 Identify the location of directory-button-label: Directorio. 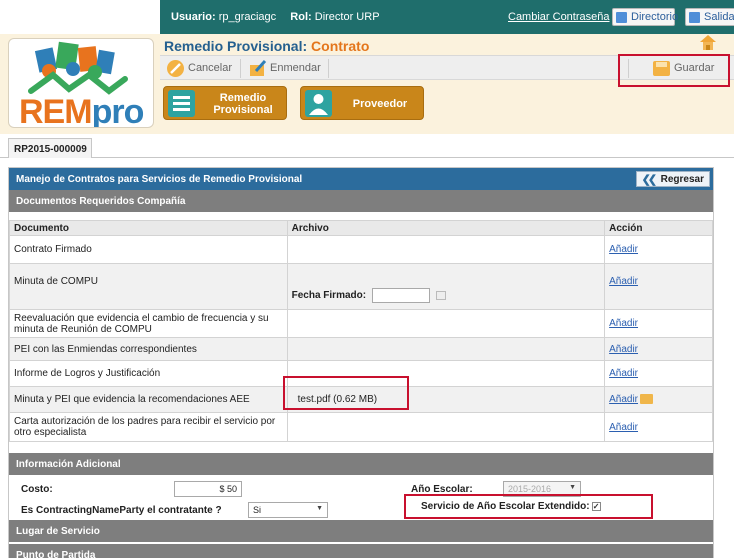
(655, 17).